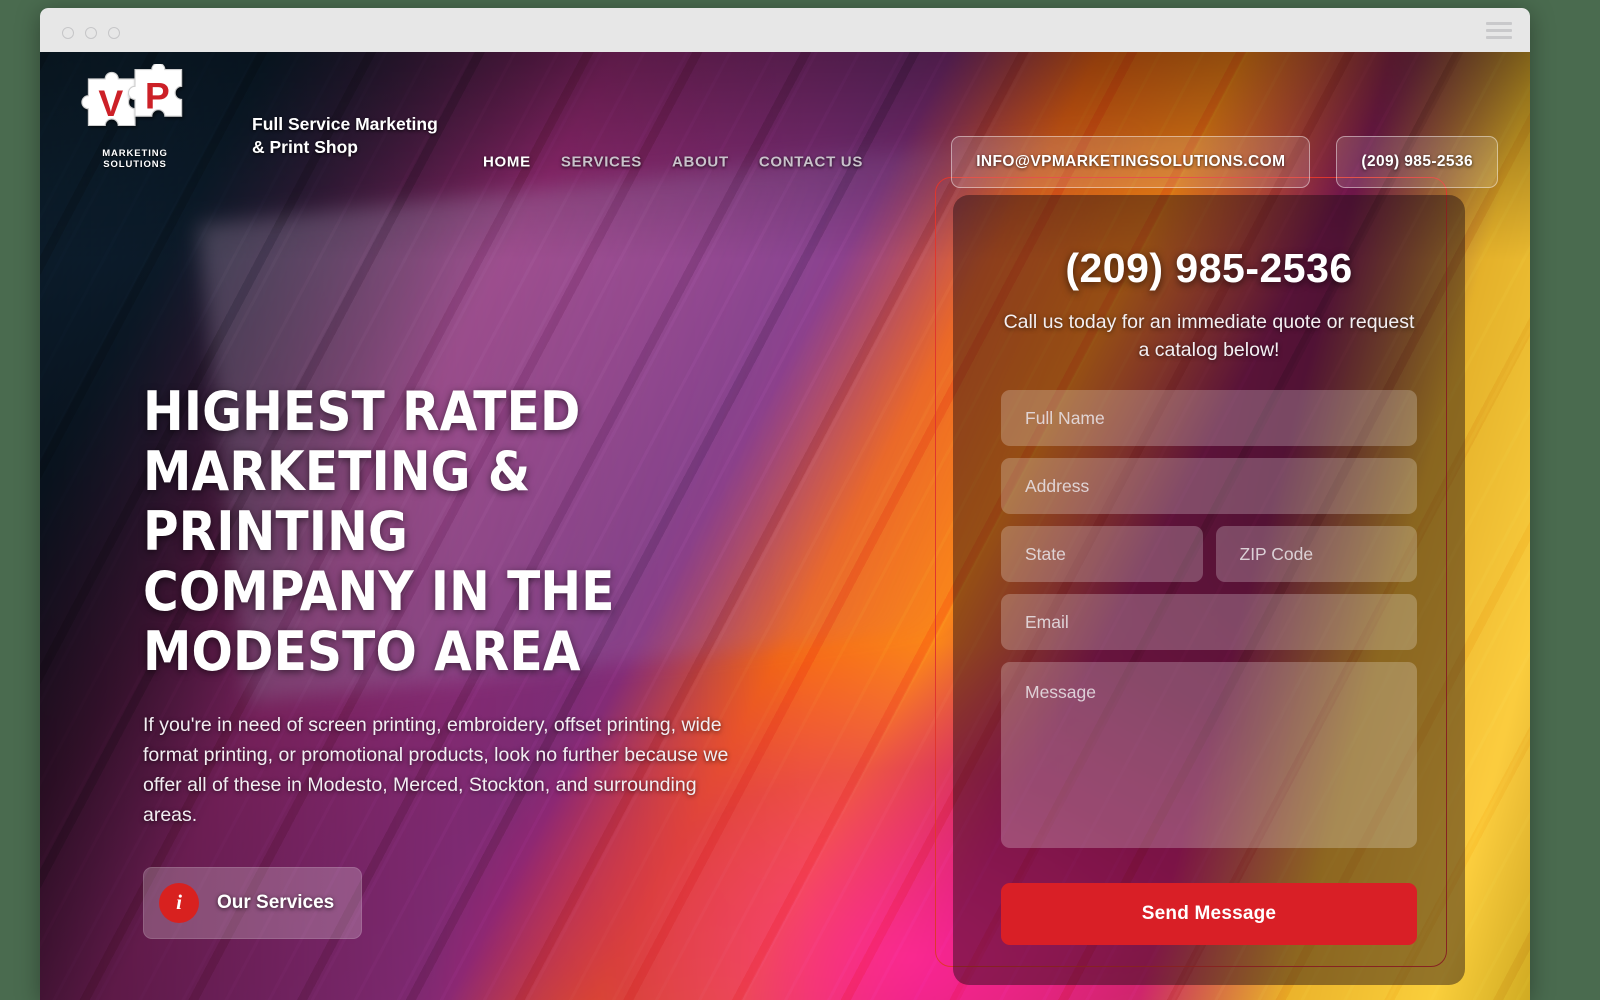  I want to click on contact-phone-heading: (209) 985-2536, so click(1209, 268).